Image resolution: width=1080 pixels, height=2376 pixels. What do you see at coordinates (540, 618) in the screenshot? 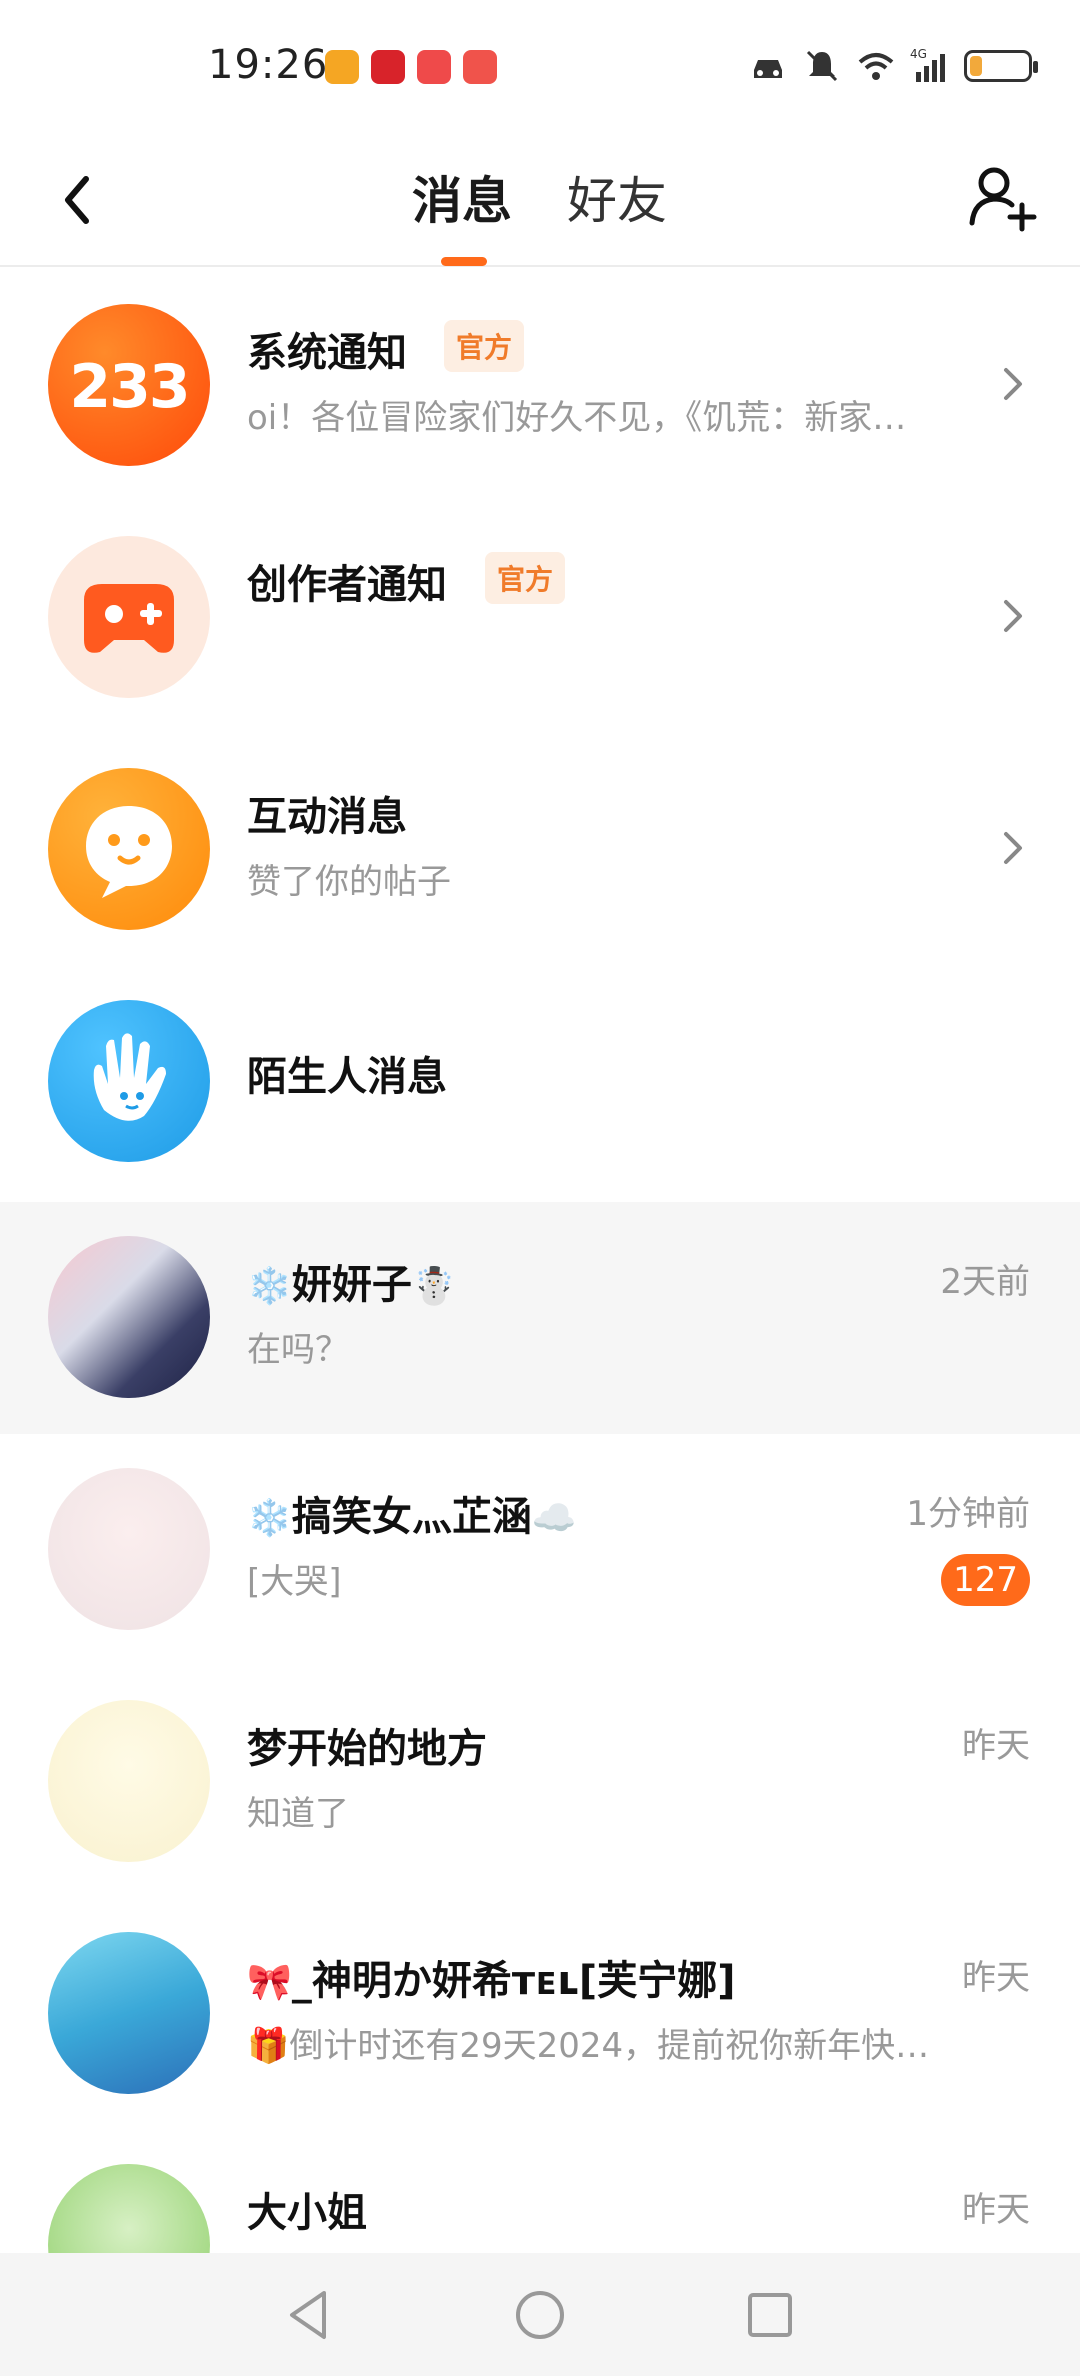
I see `creator-notice-row: 创作者通知 官方` at bounding box center [540, 618].